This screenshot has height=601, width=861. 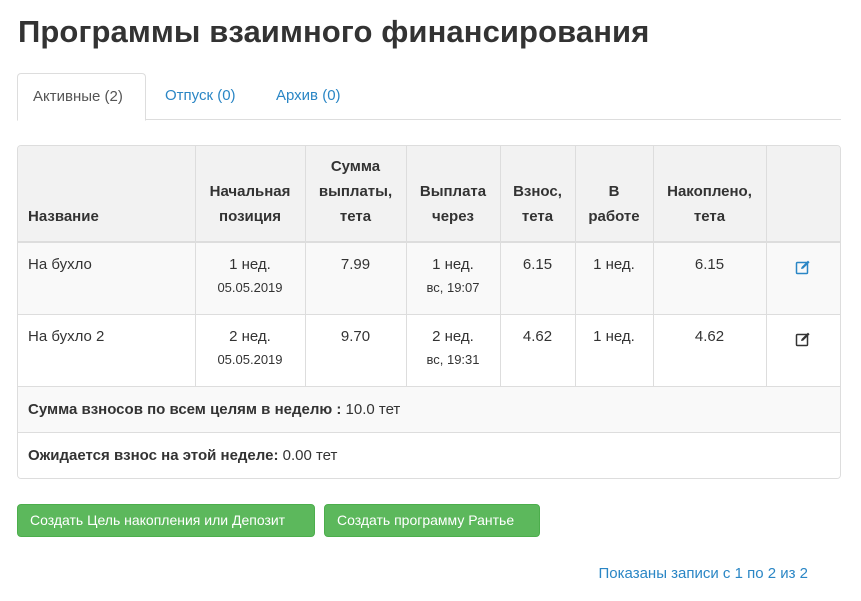 I want to click on cell-contribution: 6.15, so click(x=538, y=278).